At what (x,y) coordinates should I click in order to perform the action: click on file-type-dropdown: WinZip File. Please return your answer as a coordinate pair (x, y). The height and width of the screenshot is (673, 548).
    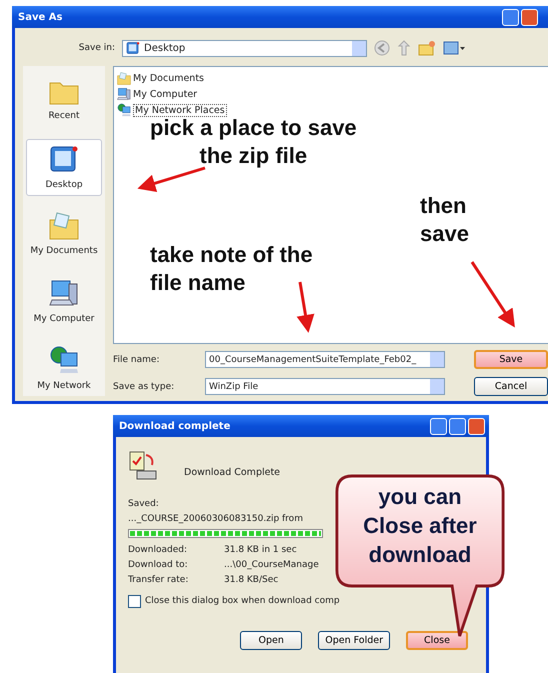
    Looking at the image, I should click on (325, 386).